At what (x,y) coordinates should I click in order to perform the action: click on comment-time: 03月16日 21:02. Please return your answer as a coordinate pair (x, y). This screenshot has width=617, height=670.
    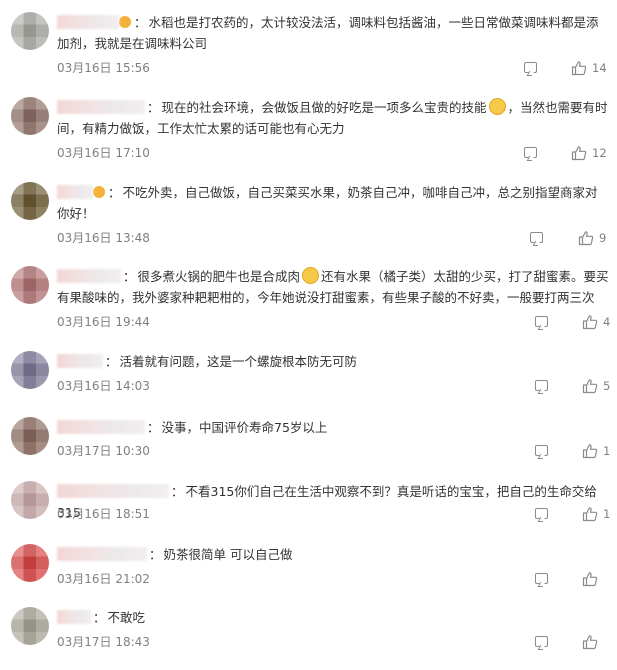
    Looking at the image, I should click on (103, 579).